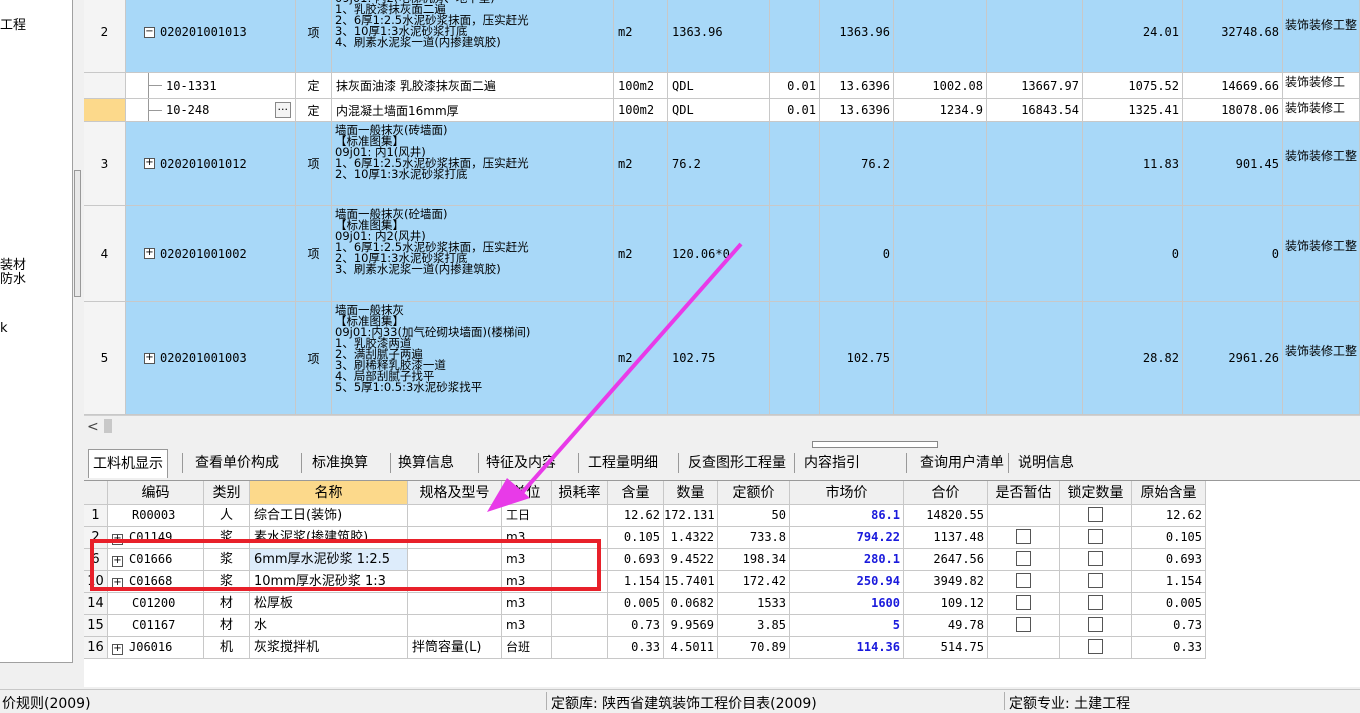 The height and width of the screenshot is (713, 1360). What do you see at coordinates (691, 582) in the screenshot?
I see `resource-qty: 15.7401` at bounding box center [691, 582].